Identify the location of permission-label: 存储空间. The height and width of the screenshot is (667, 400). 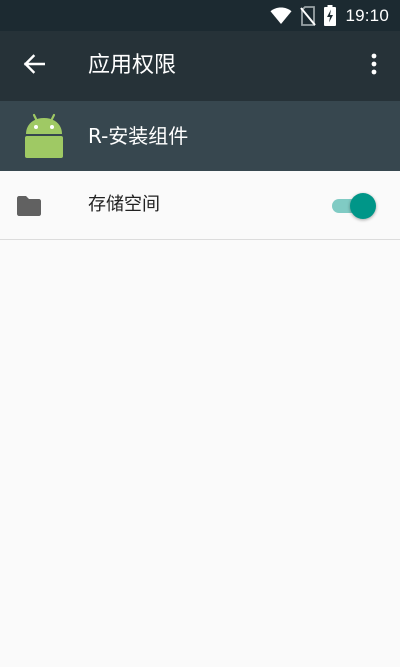
(124, 204).